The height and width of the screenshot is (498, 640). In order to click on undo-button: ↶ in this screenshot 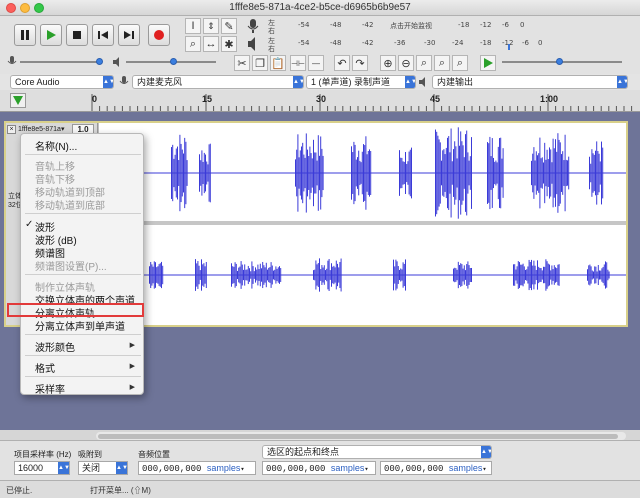, I will do `click(342, 63)`.